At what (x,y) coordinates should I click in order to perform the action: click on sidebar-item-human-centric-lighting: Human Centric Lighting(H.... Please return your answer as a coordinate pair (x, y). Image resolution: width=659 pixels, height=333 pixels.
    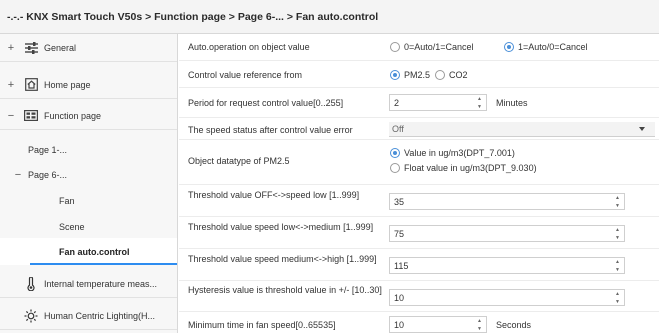
    Looking at the image, I should click on (88, 316).